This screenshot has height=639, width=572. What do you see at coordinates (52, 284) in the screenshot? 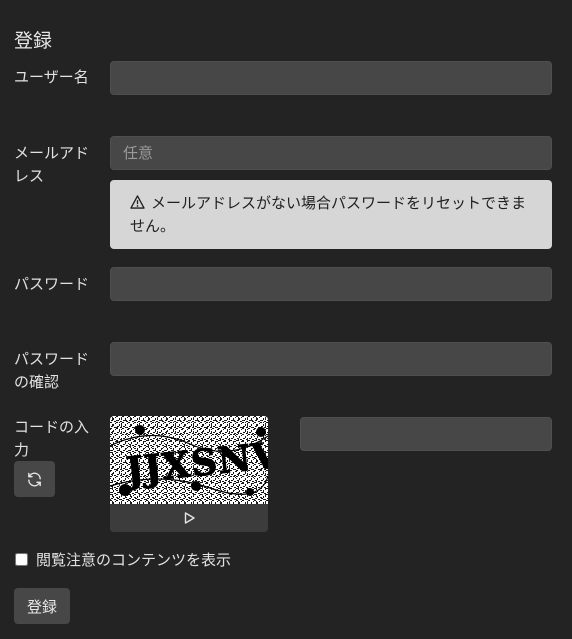
I see `password-label: パスワード` at bounding box center [52, 284].